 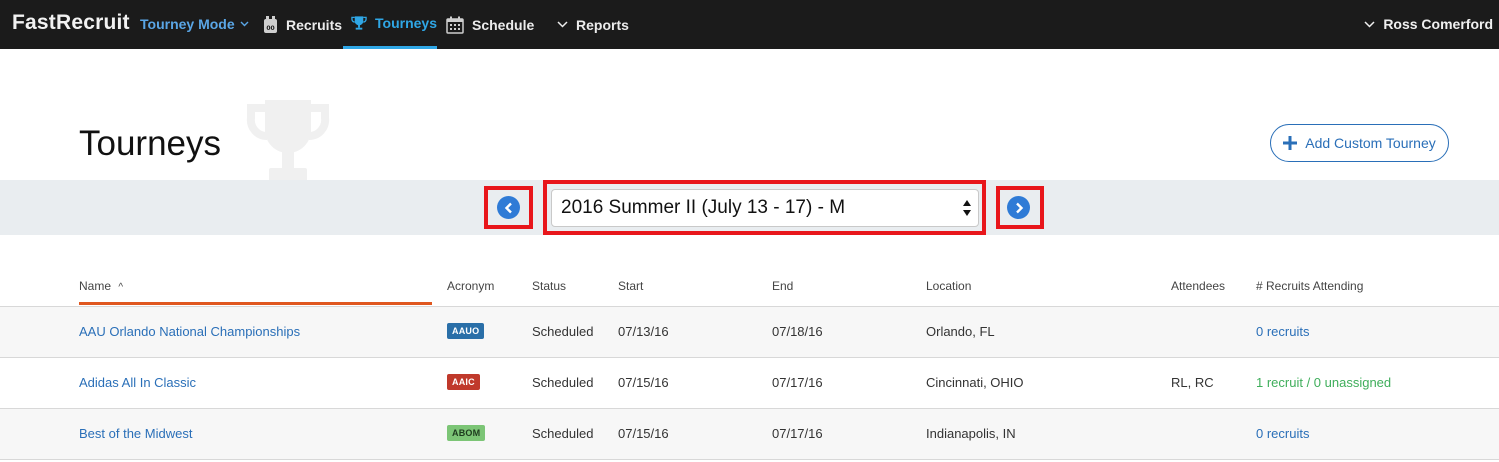 What do you see at coordinates (1370, 143) in the screenshot?
I see `add-custom-tourney-label: Add Custom Tourney` at bounding box center [1370, 143].